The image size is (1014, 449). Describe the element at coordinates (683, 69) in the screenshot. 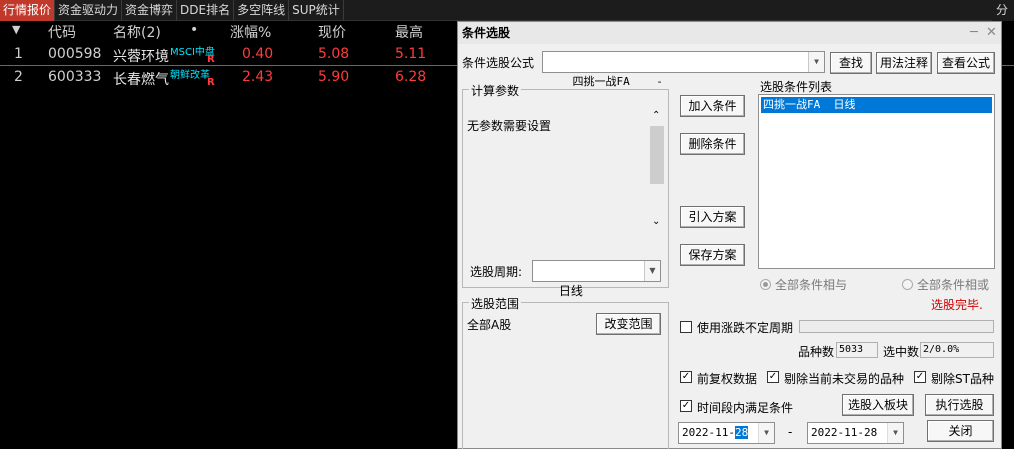

I see `formula-select: 四挑一战FA - ▼` at that location.